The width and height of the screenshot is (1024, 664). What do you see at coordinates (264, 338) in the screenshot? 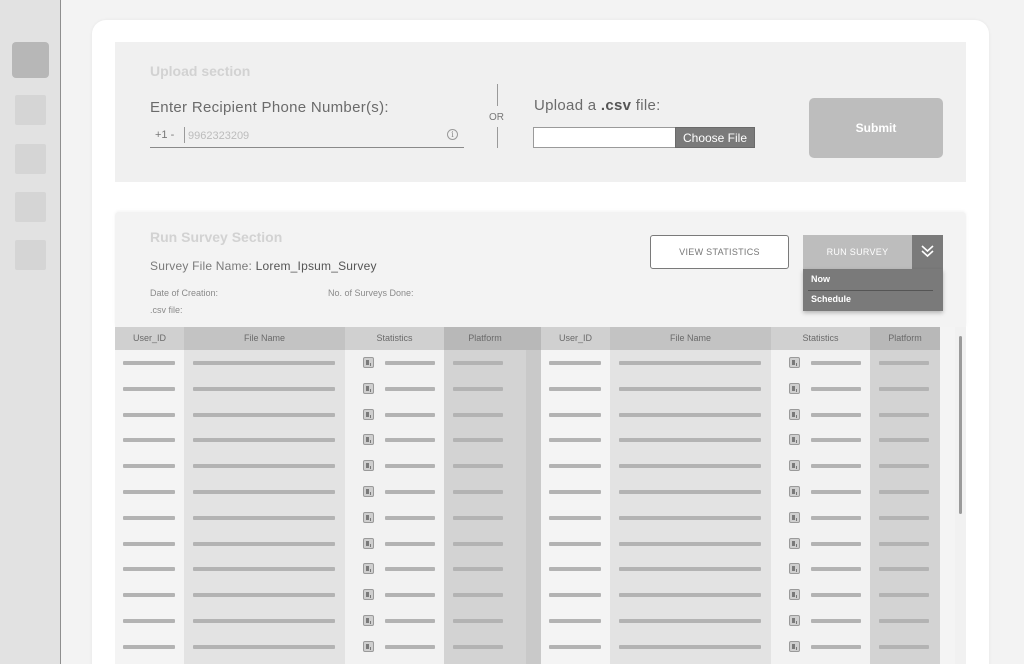
I see `header-file-name: File Name` at bounding box center [264, 338].